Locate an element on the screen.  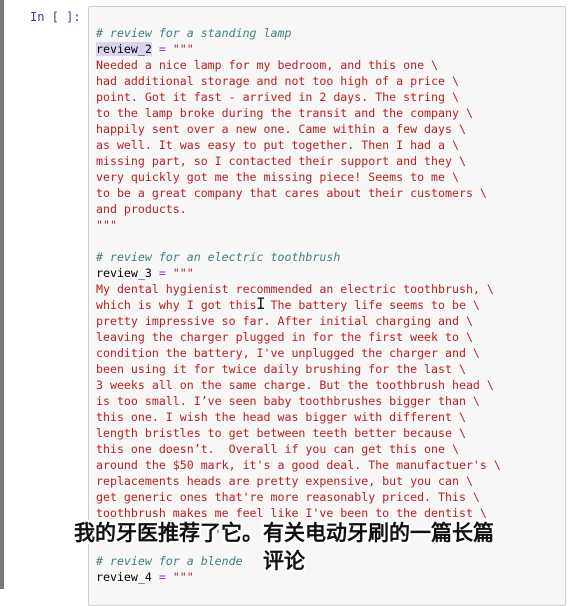
code-line: """ is located at coordinates (298, 225).